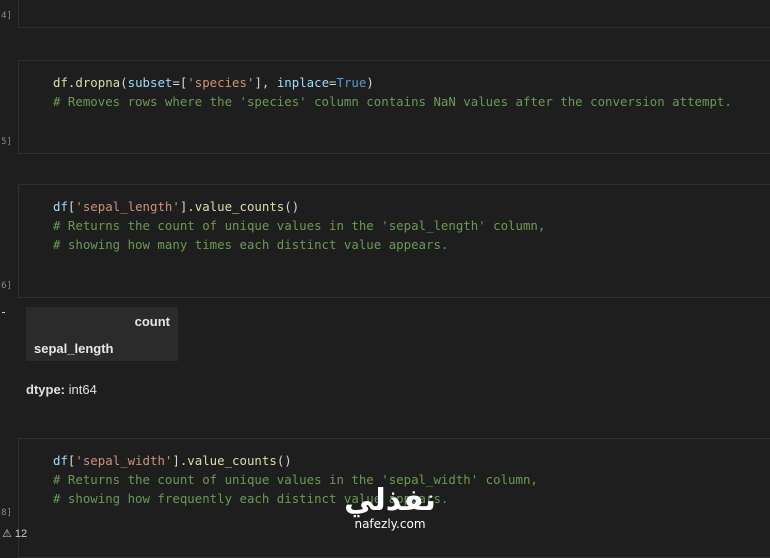 Image resolution: width=770 pixels, height=558 pixels. What do you see at coordinates (370, 82) in the screenshot?
I see `code-token: )` at bounding box center [370, 82].